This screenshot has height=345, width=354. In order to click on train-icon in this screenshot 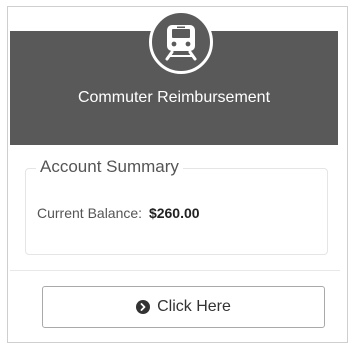, I will do `click(181, 42)`.